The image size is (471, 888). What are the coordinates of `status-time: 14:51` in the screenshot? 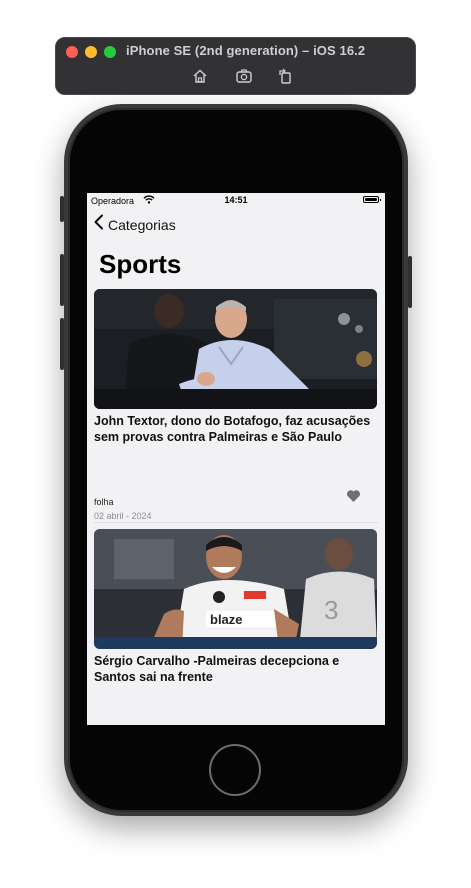 It's located at (236, 200).